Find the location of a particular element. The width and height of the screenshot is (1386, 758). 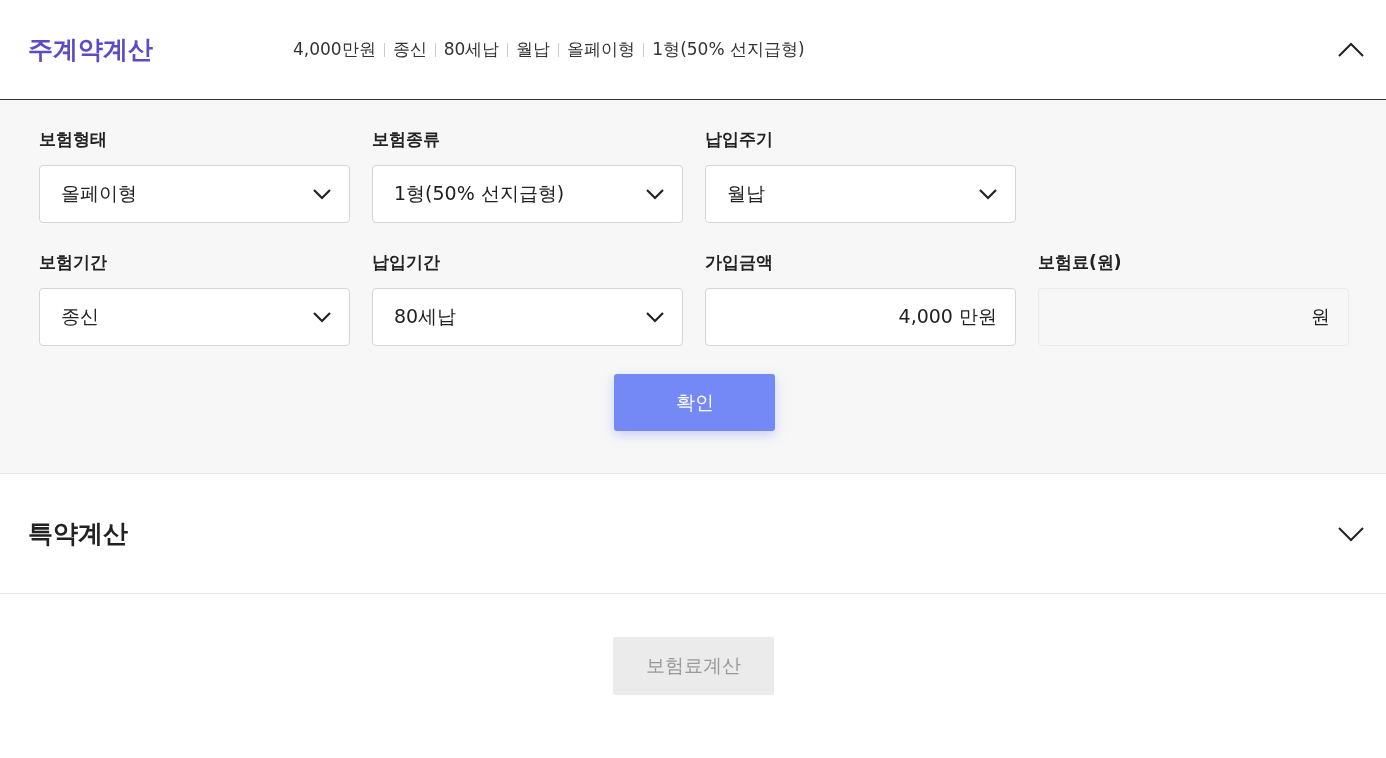

field-label: 보험종류 is located at coordinates (406, 139).